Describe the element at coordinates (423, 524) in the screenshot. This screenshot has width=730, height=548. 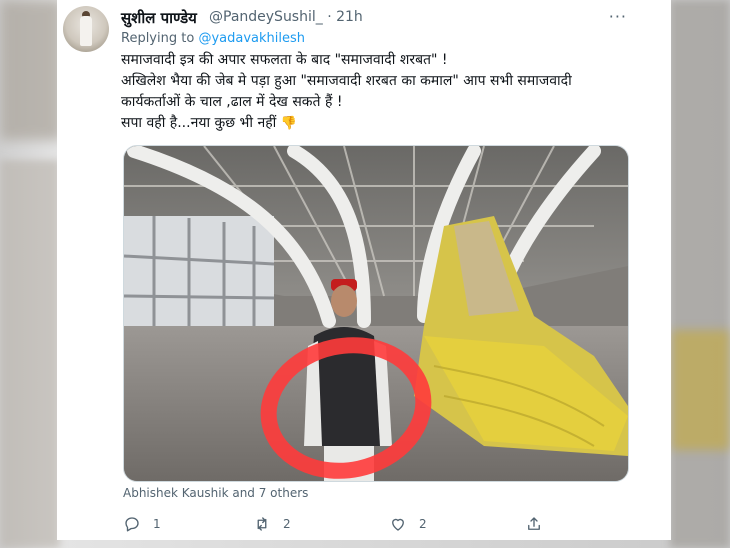
I see `like-count: 2` at that location.